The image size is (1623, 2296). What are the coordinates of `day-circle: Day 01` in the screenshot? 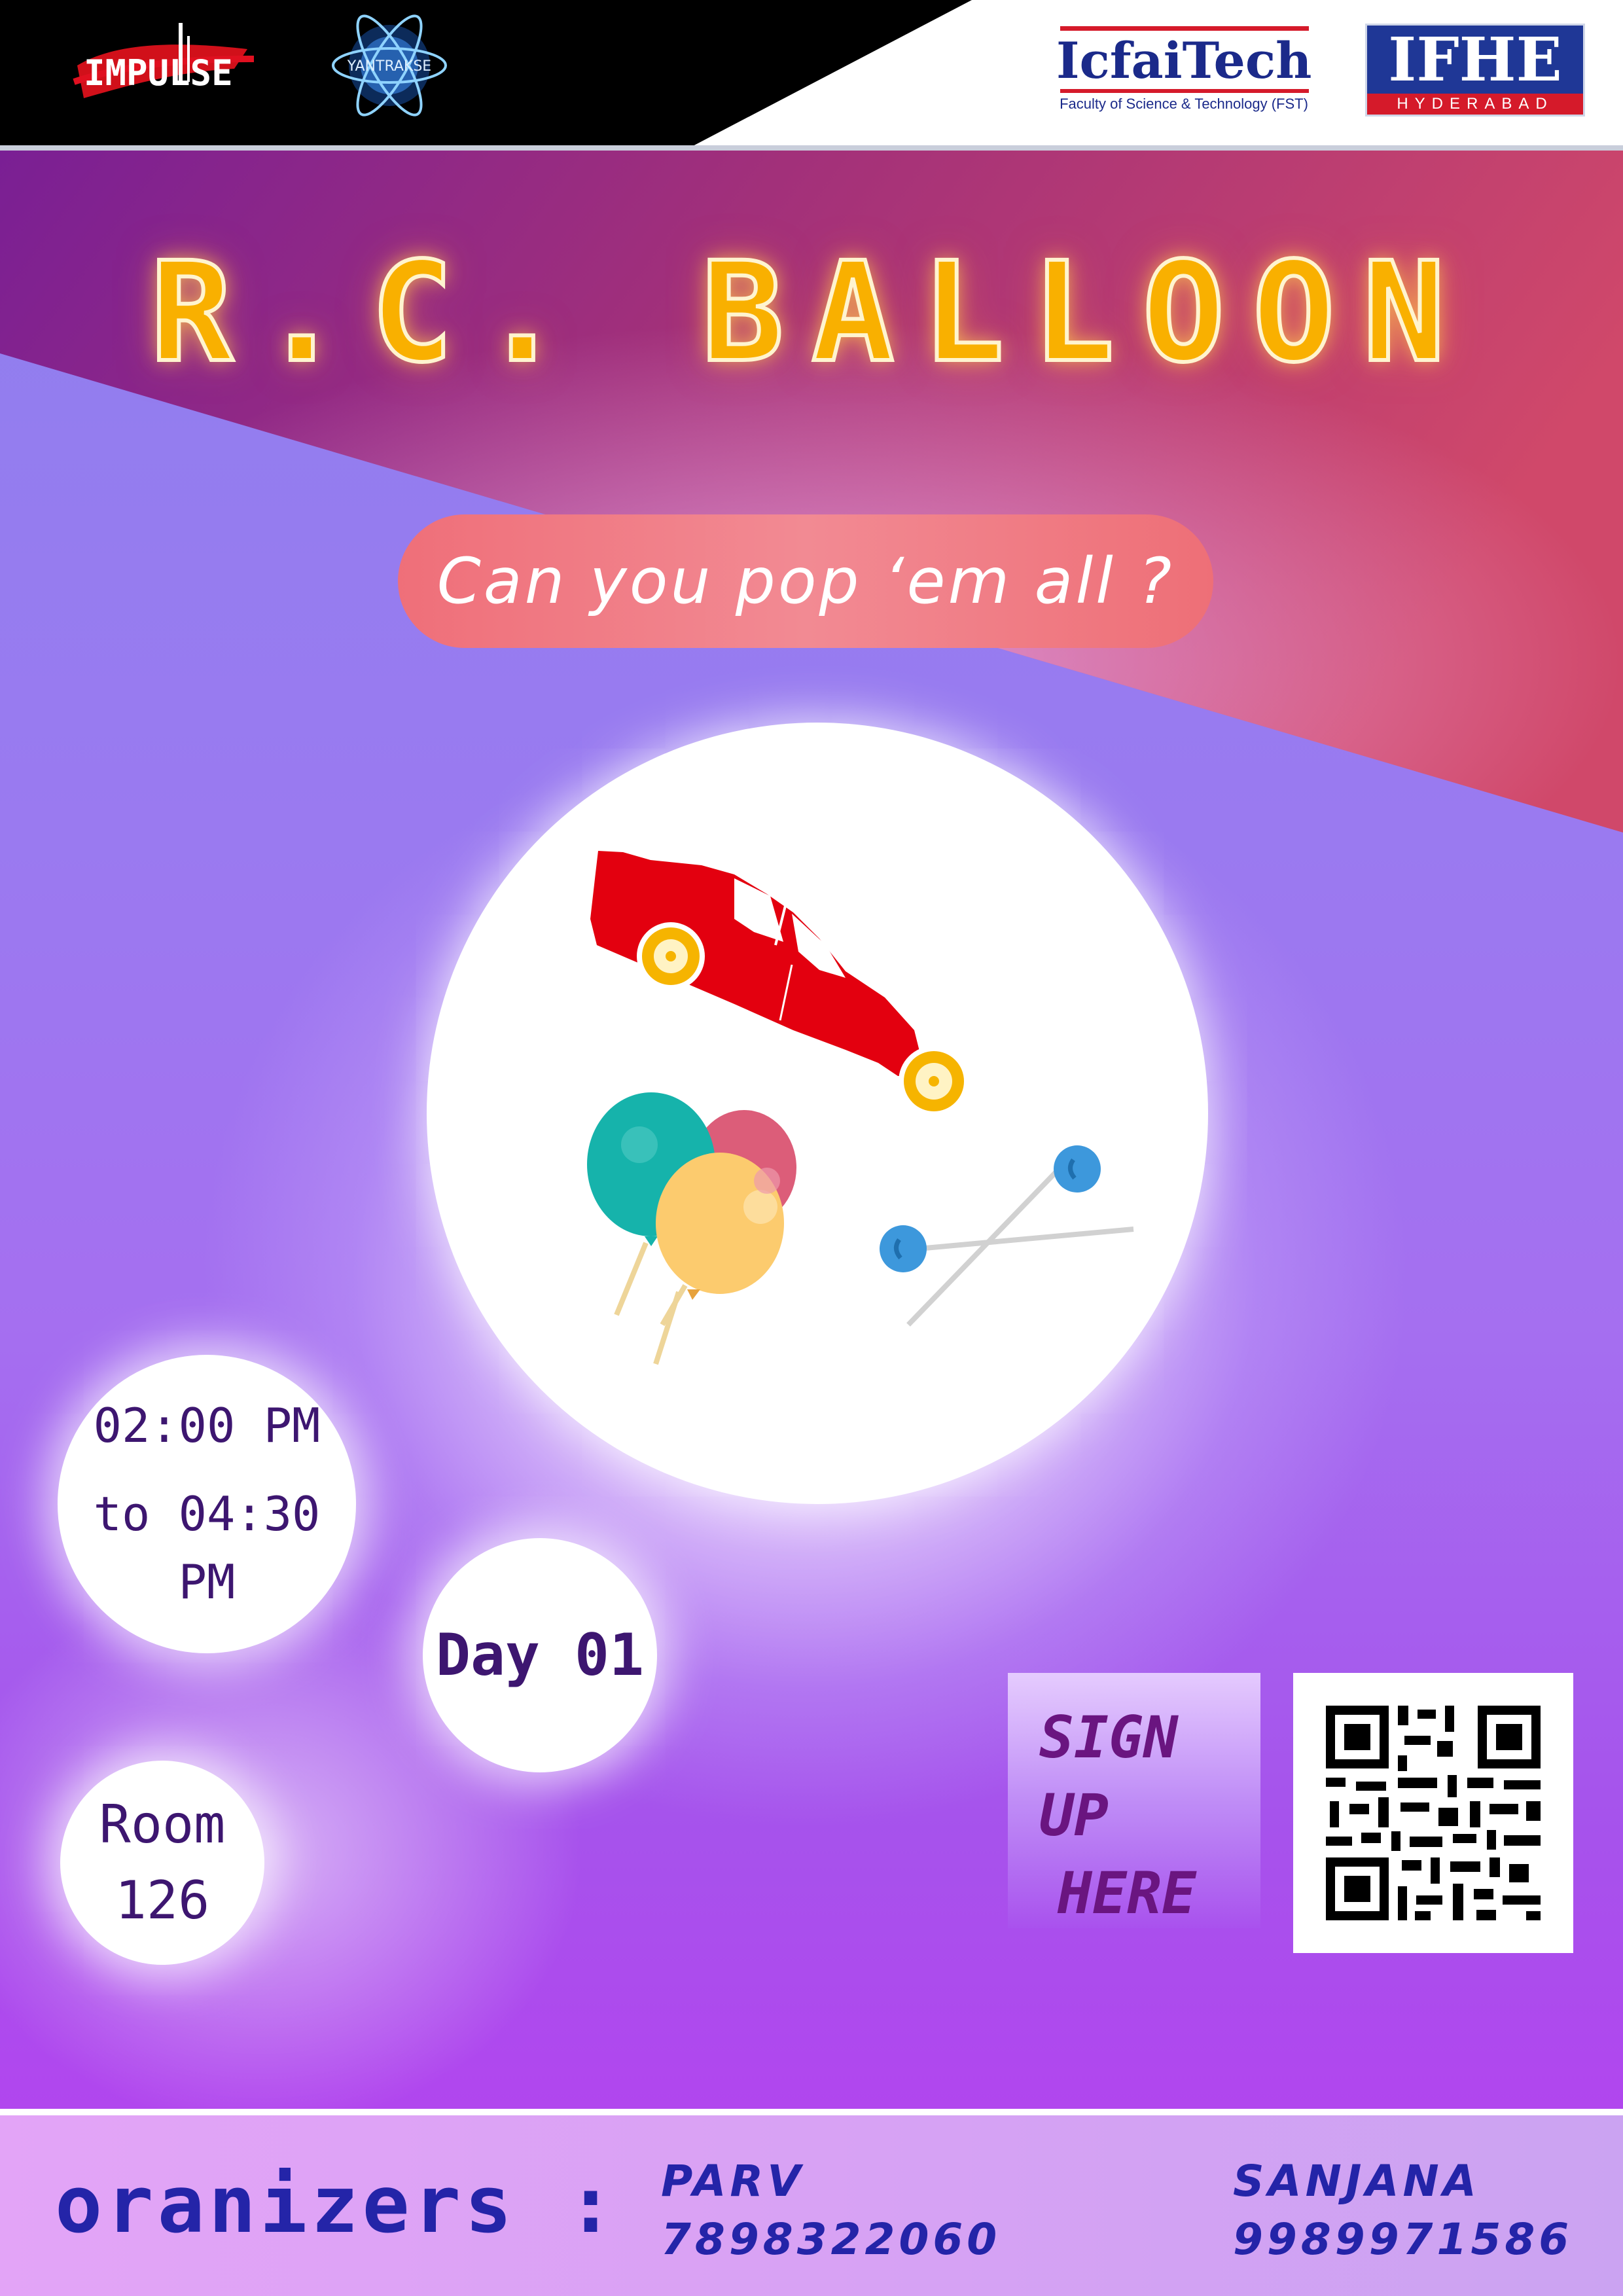 It's located at (540, 1655).